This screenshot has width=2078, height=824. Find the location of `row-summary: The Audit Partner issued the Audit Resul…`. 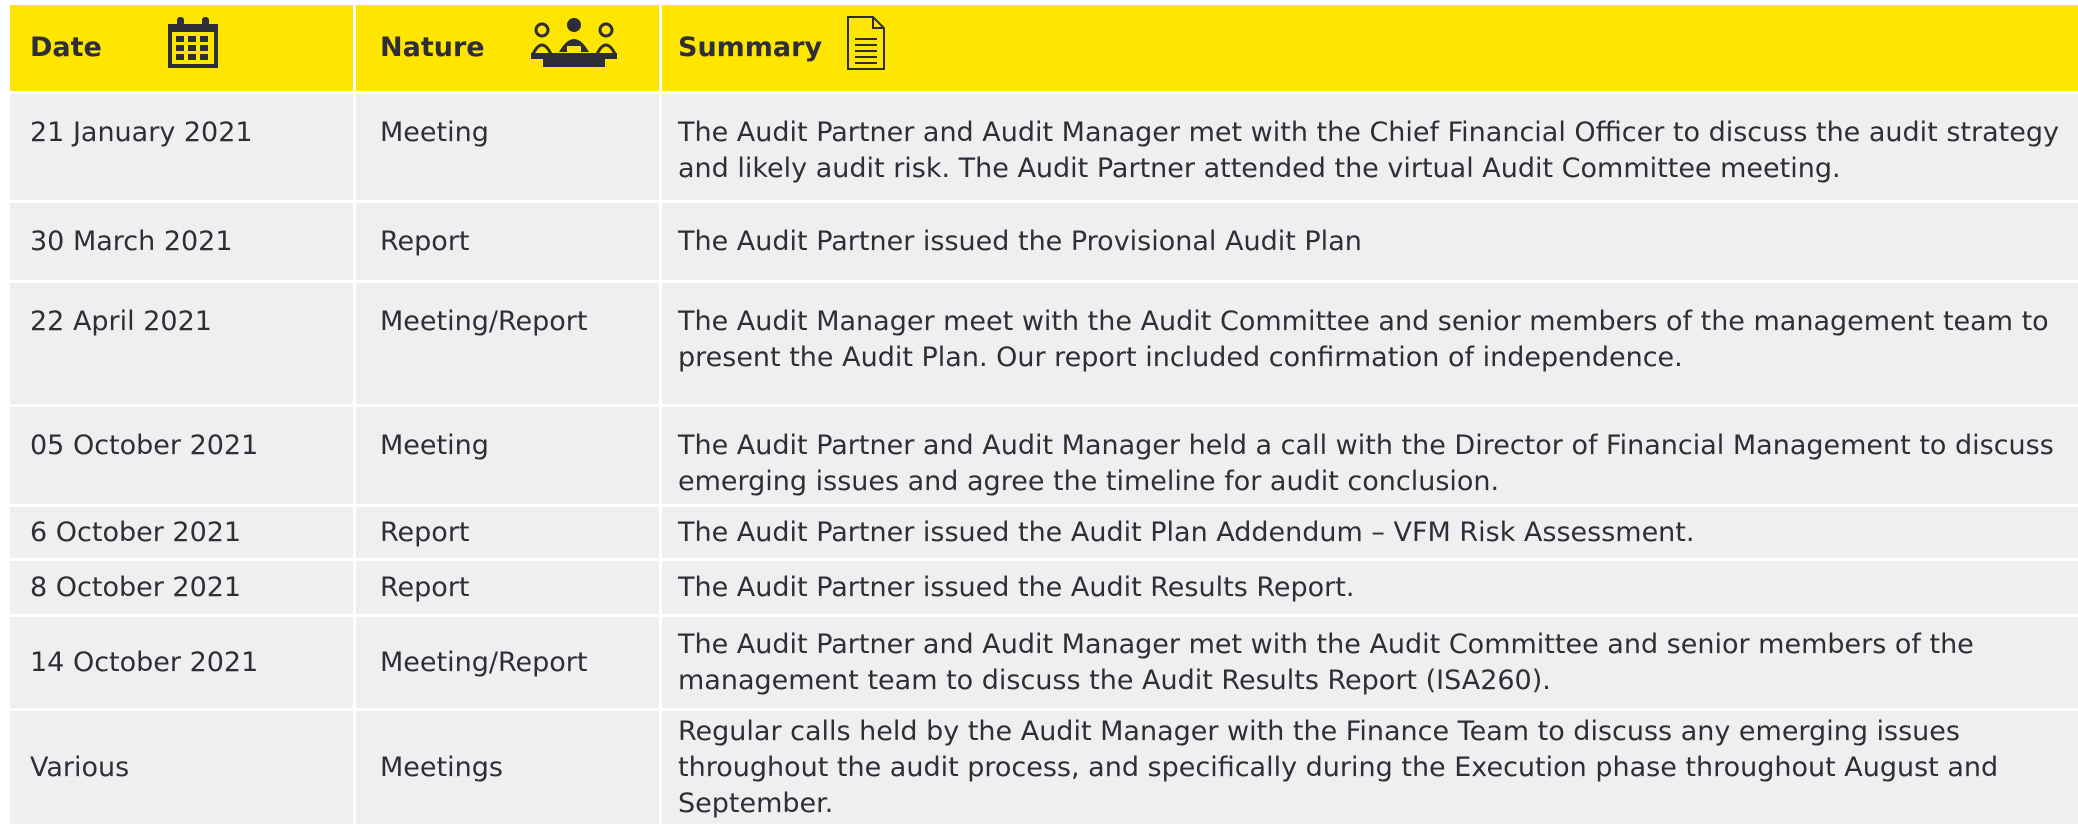

row-summary: The Audit Partner issued the Audit Resul… is located at coordinates (1370, 586).